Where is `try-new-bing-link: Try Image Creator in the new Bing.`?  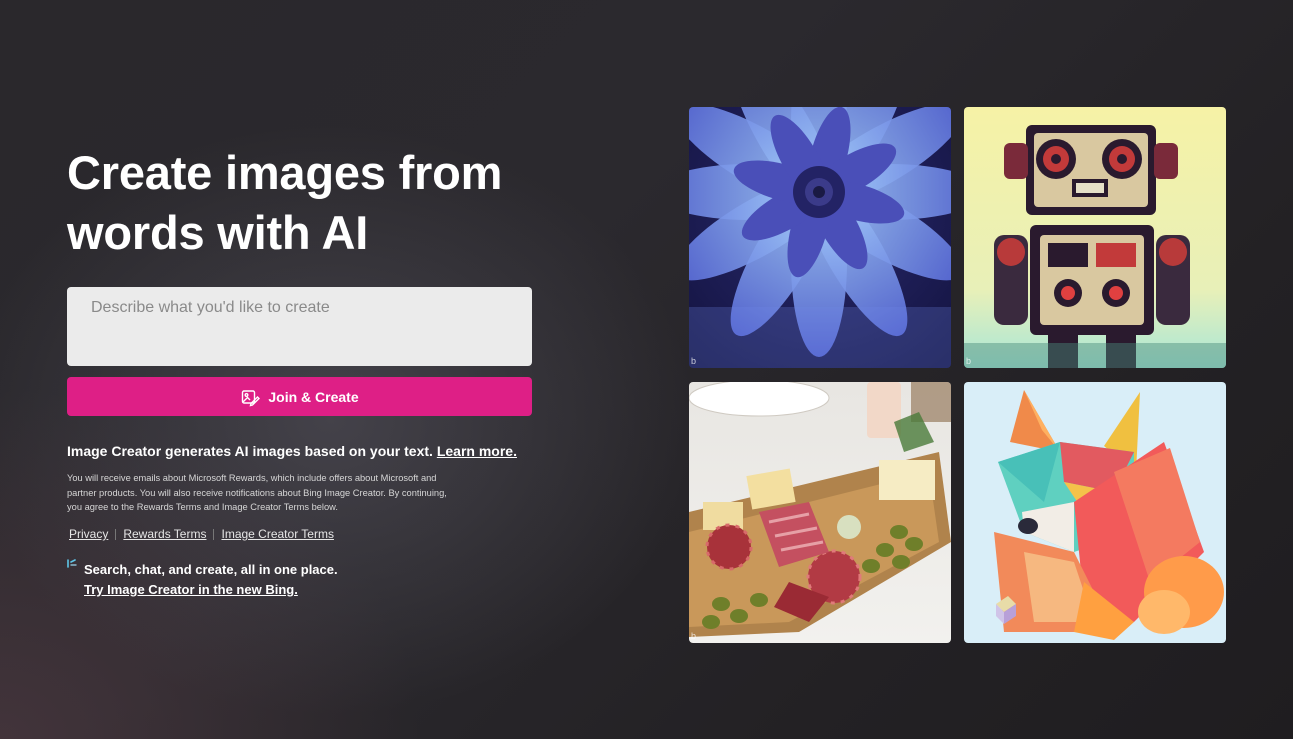 try-new-bing-link: Try Image Creator in the new Bing. is located at coordinates (191, 589).